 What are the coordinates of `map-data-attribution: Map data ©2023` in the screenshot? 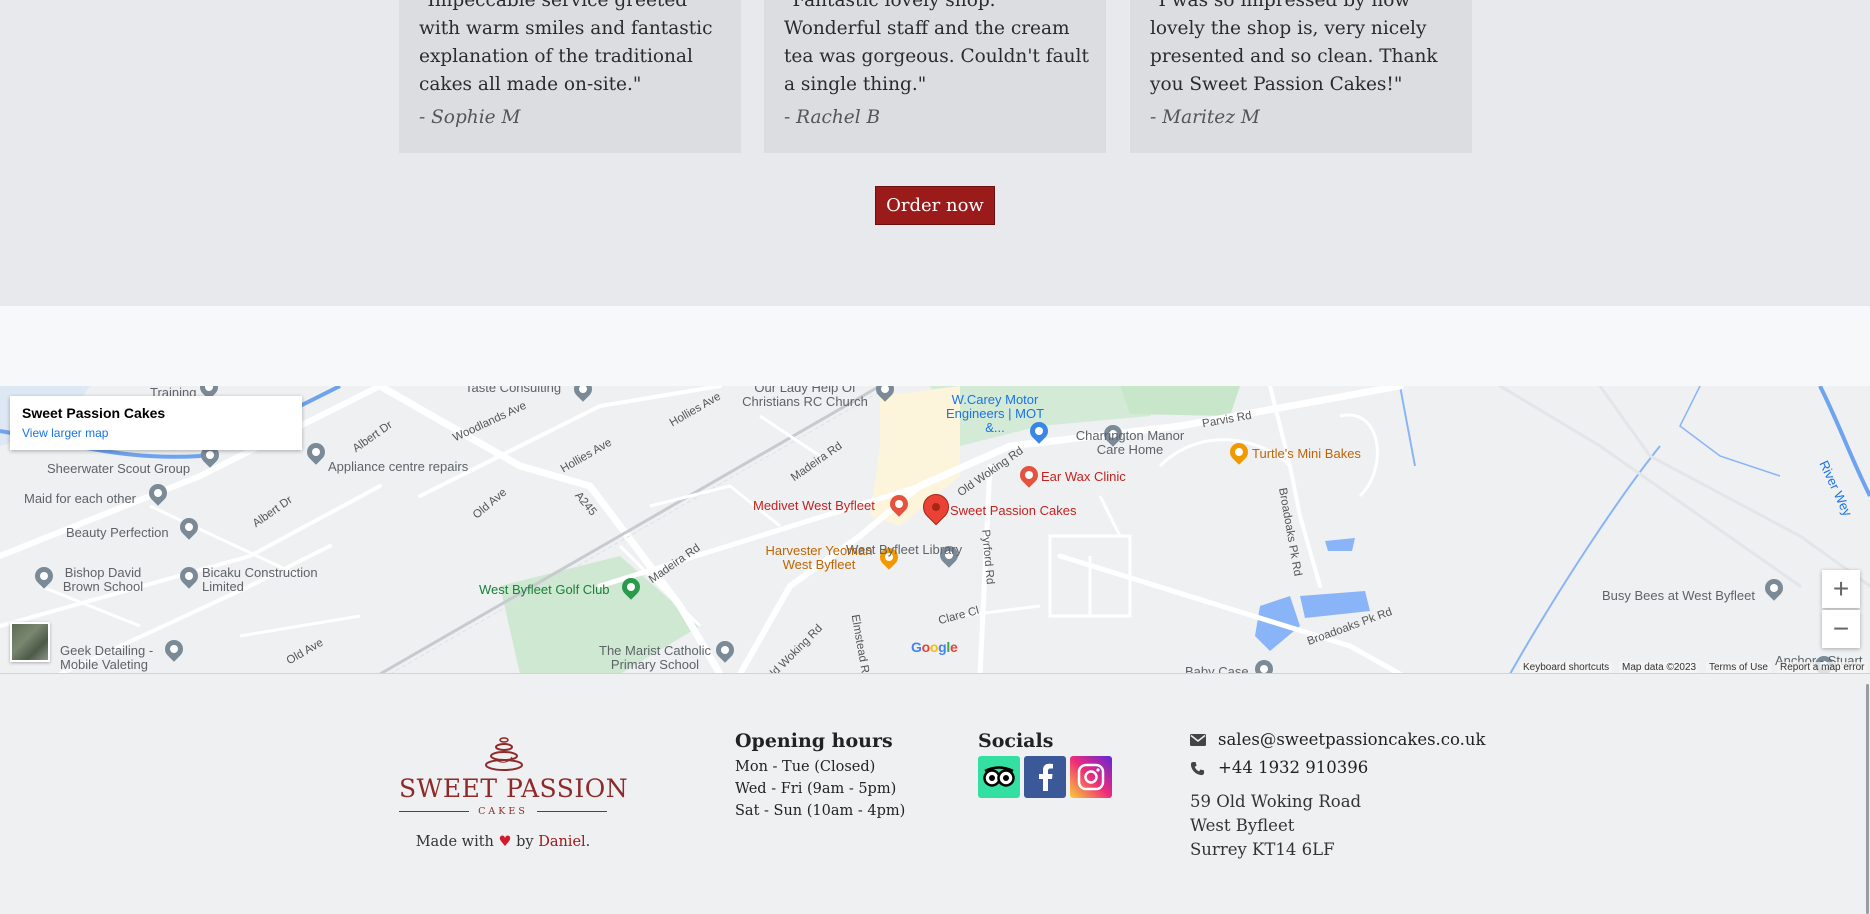 It's located at (1659, 667).